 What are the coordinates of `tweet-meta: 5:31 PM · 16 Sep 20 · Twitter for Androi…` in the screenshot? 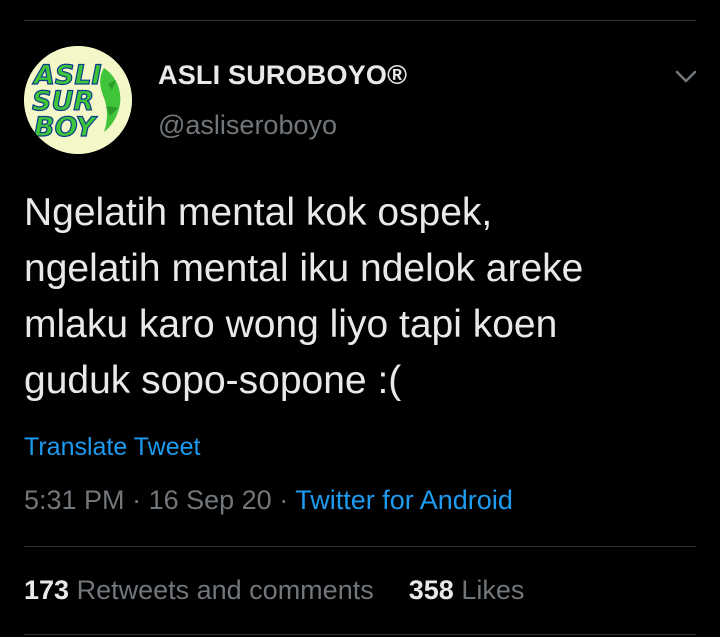 It's located at (268, 500).